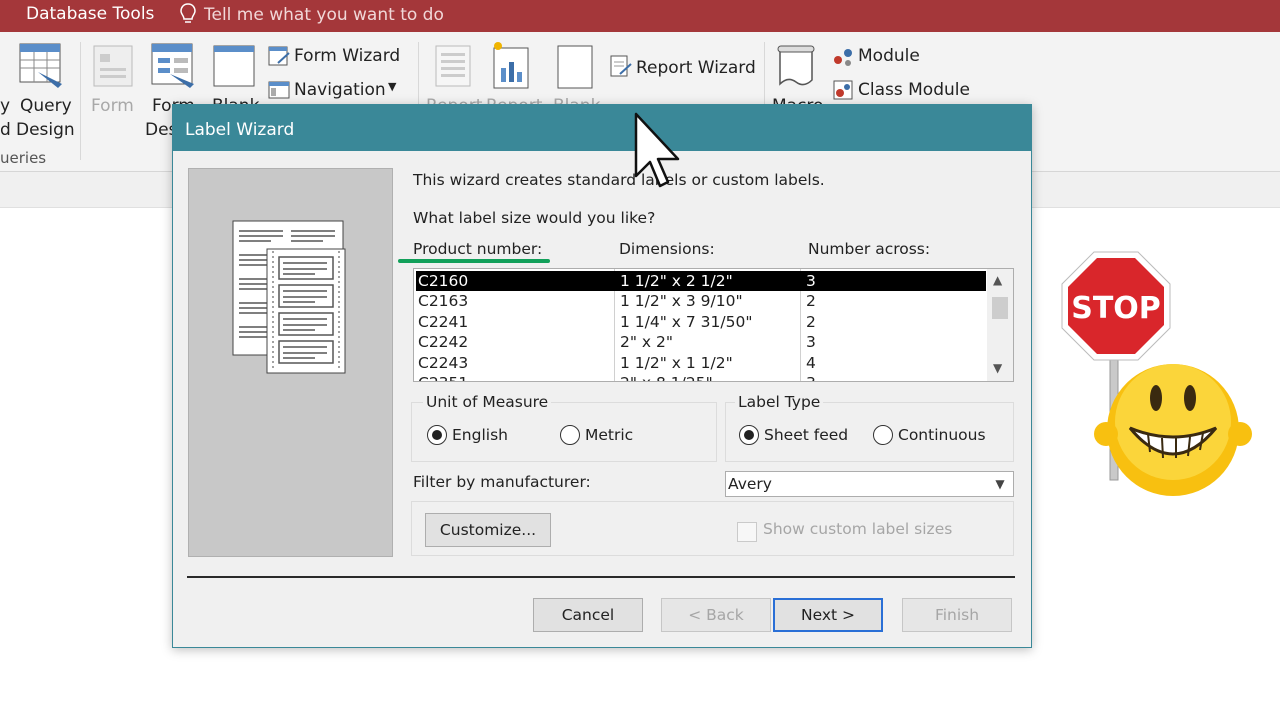  I want to click on column-header-across: Number across:, so click(869, 249).